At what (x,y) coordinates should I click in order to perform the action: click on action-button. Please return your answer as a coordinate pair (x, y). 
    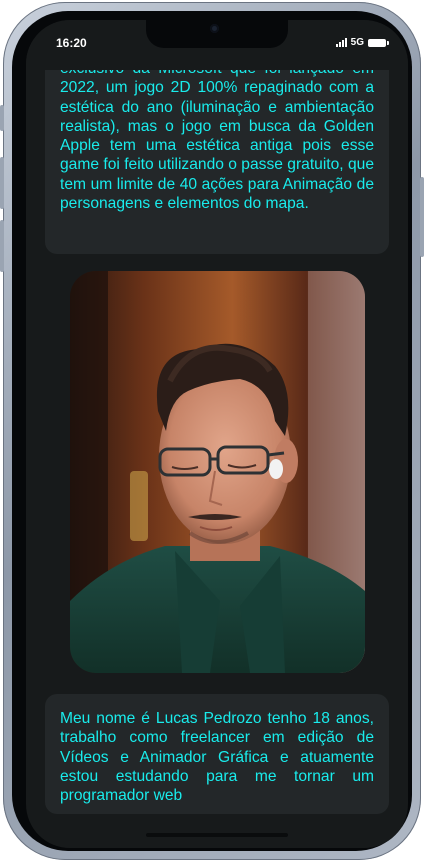
    Looking at the image, I should click on (2, 118).